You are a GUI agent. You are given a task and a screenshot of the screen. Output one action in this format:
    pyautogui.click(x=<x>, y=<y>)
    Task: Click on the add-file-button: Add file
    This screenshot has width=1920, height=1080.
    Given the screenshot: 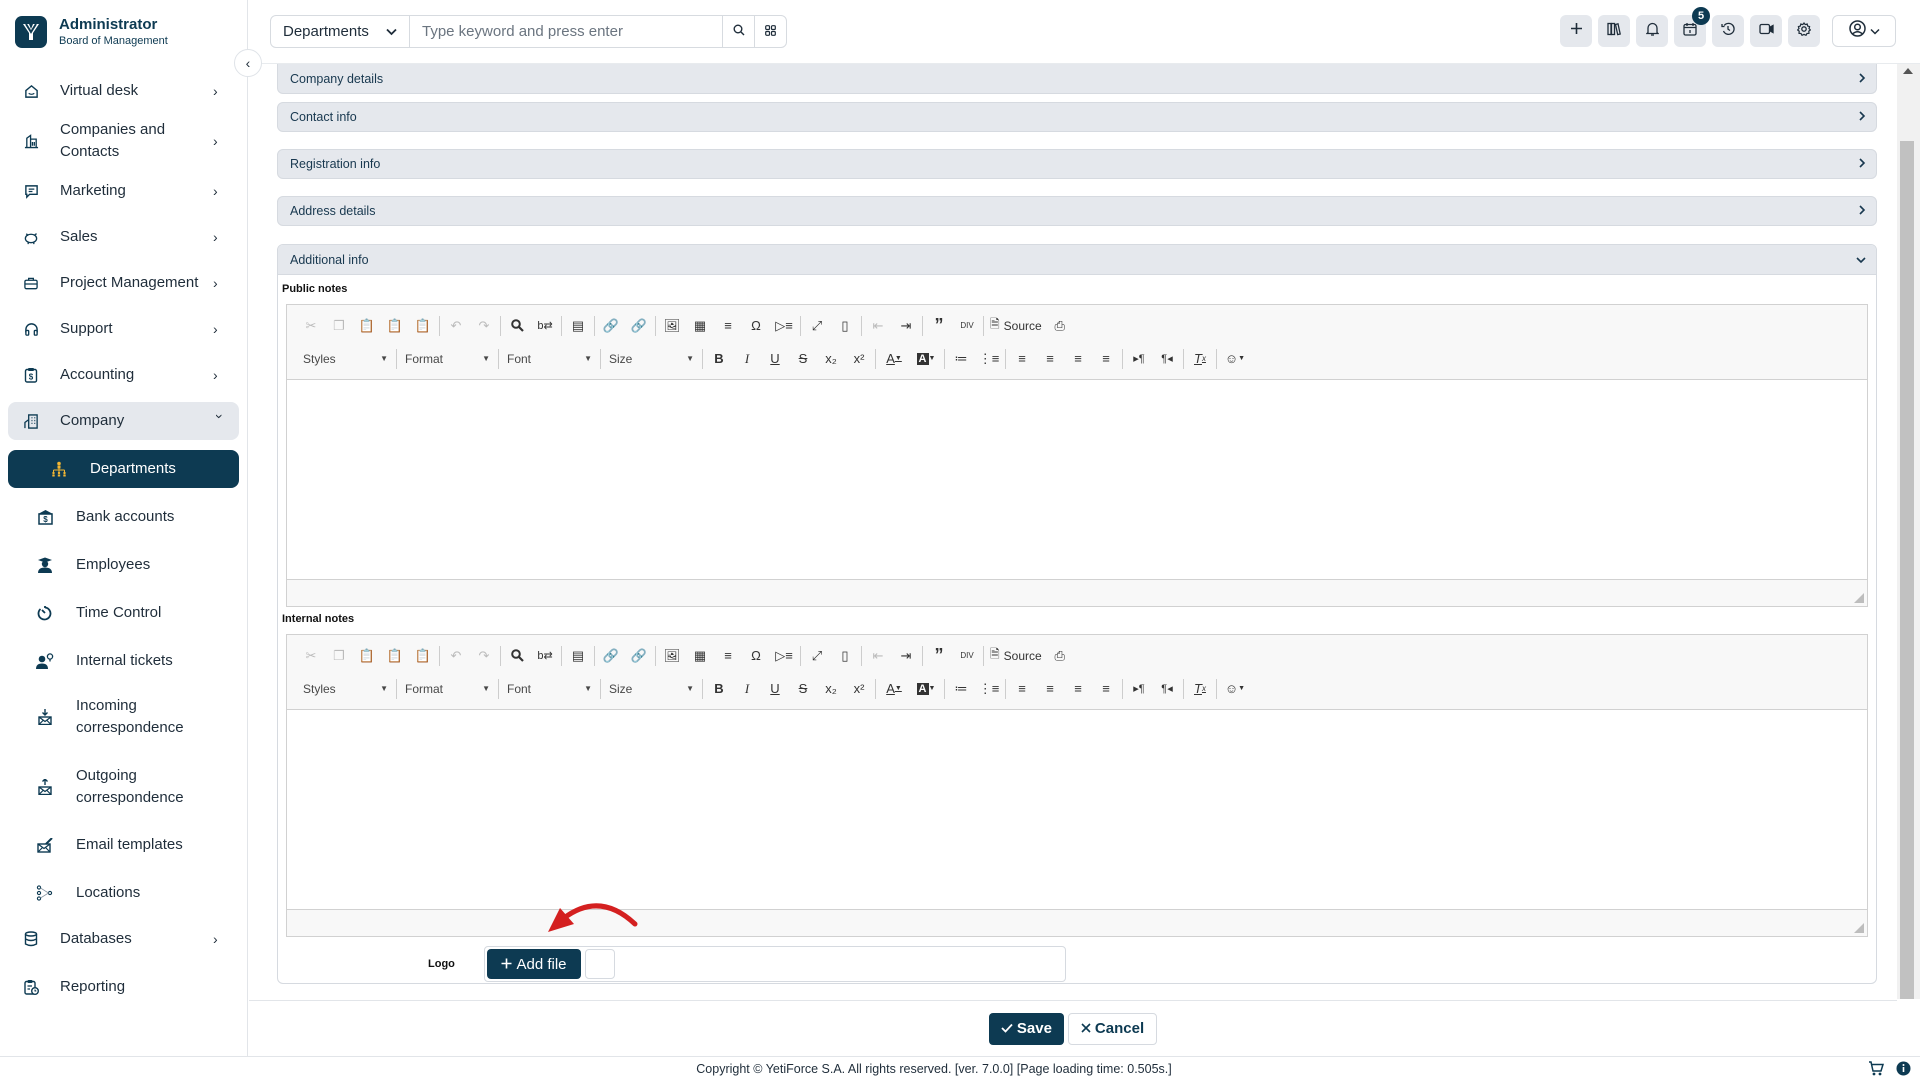 What is the action you would take?
    pyautogui.click(x=534, y=964)
    